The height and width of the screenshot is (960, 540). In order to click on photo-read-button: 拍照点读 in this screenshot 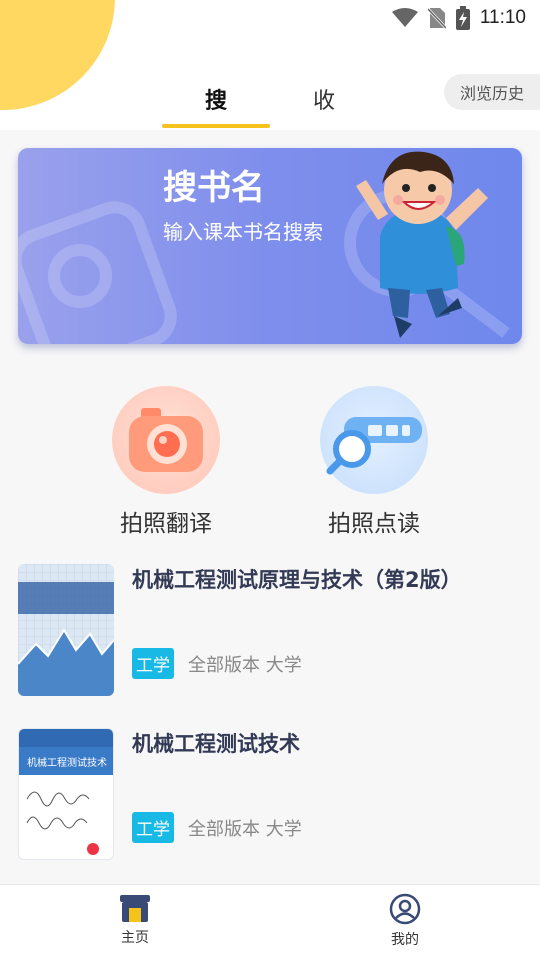, I will do `click(374, 462)`.